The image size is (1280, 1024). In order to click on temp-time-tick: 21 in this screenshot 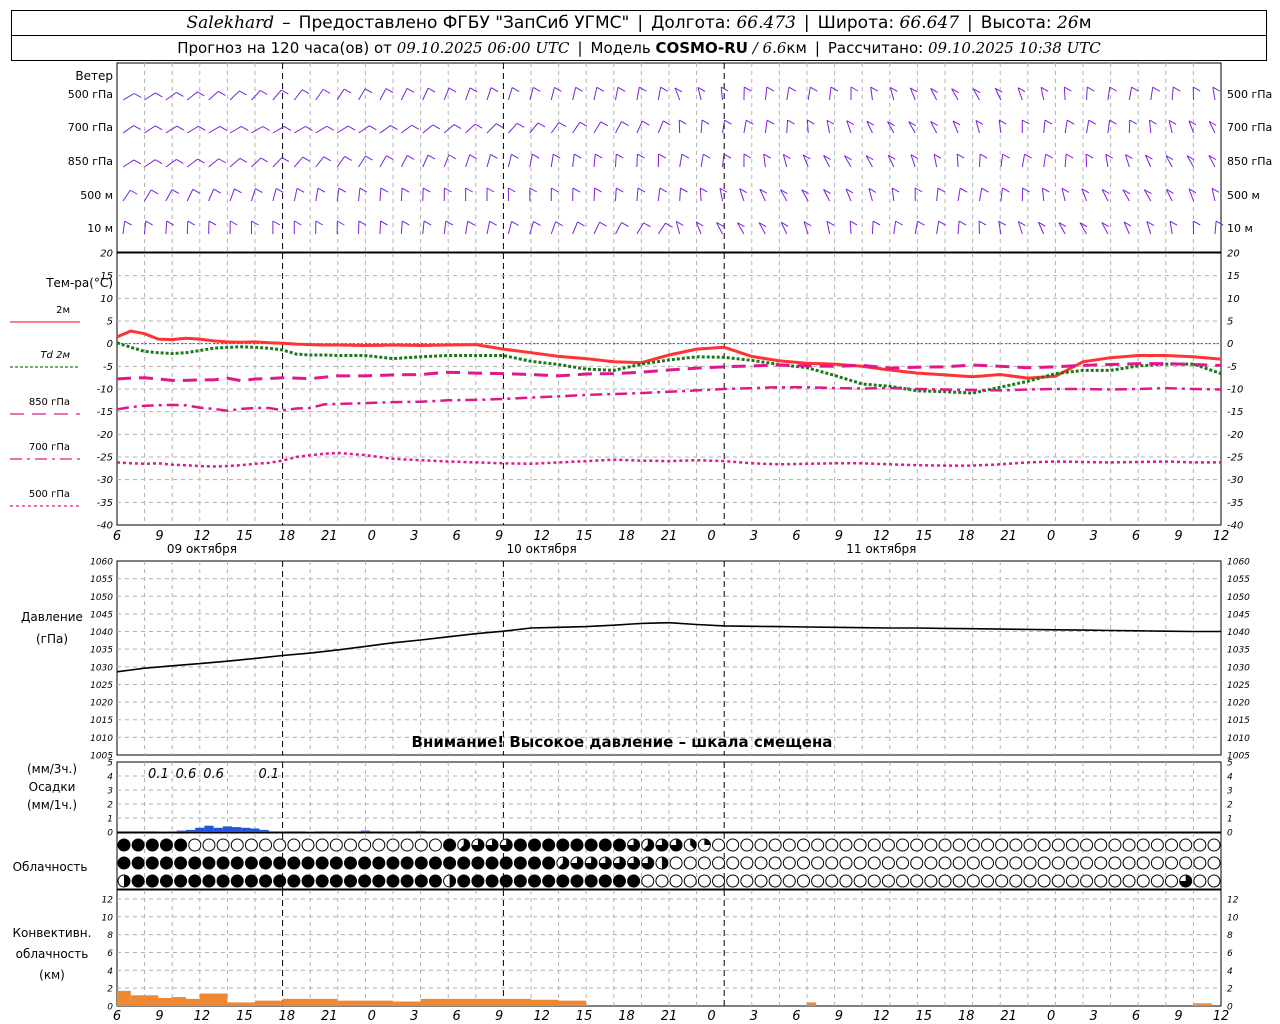, I will do `click(329, 536)`.